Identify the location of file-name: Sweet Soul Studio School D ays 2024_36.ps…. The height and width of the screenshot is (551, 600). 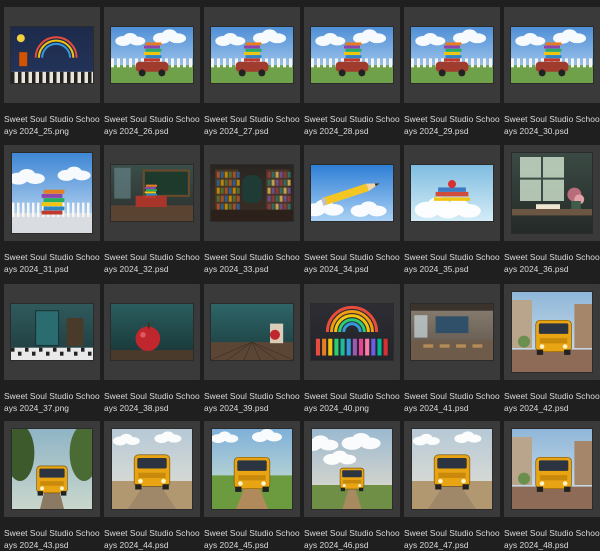
(552, 263).